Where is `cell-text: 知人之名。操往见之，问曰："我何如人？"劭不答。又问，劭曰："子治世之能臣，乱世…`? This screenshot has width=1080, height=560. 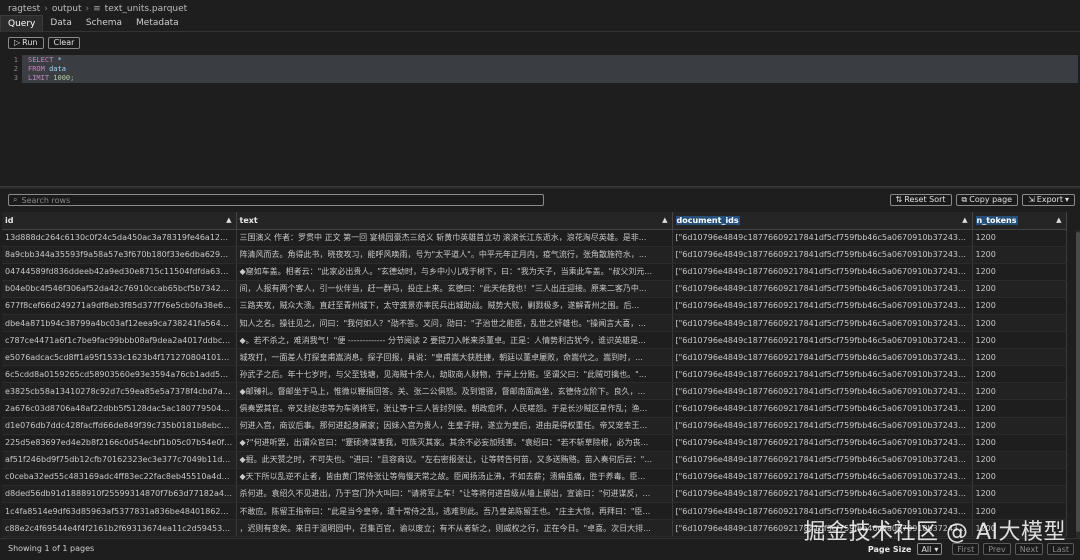
cell-text: 知人之名。操往见之，问曰："我何如人？"劭不答。又问，劭曰："子治世之能臣，乱世… is located at coordinates (454, 323).